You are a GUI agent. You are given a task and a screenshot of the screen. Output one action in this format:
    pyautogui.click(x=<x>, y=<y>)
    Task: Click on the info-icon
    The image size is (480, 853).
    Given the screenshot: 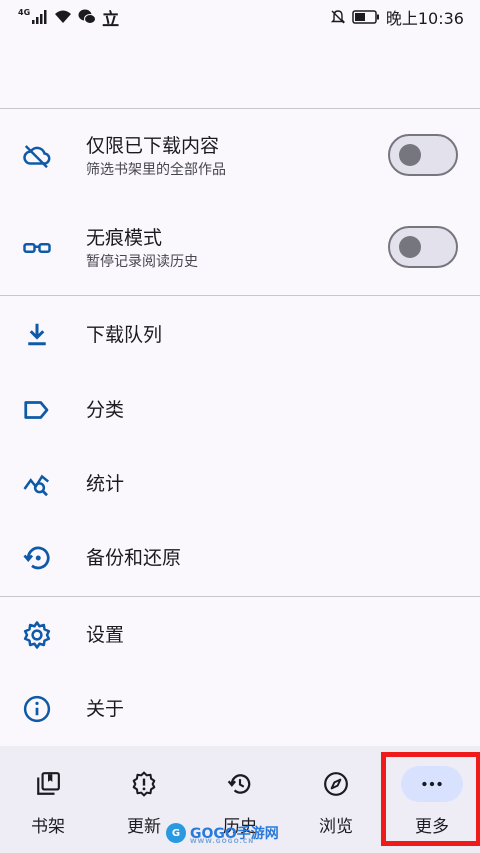 What is the action you would take?
    pyautogui.click(x=37, y=709)
    